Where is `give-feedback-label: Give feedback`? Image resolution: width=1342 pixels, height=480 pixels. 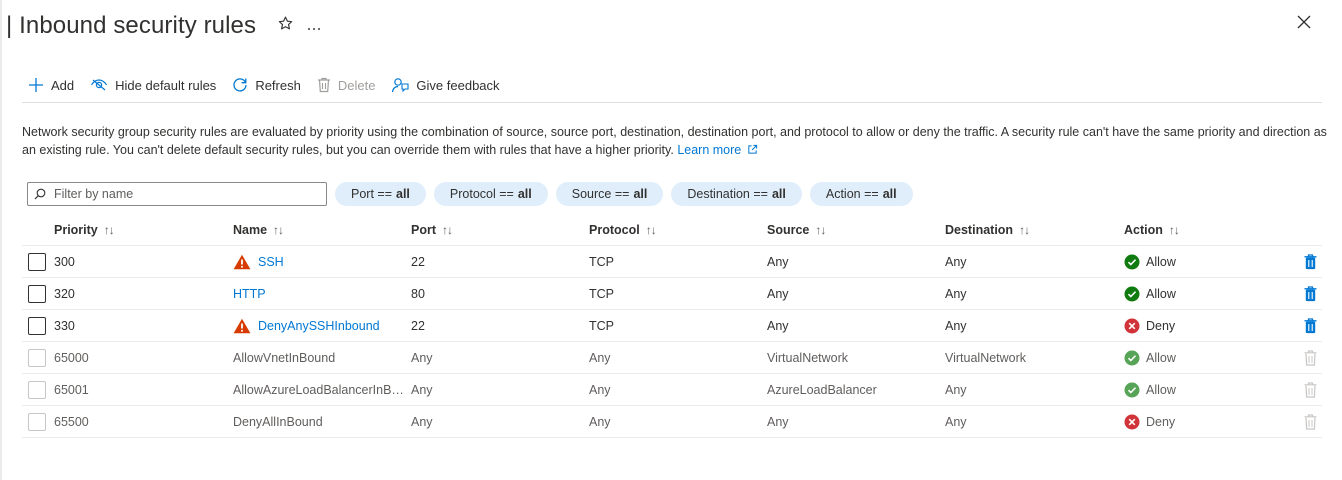
give-feedback-label: Give feedback is located at coordinates (458, 85).